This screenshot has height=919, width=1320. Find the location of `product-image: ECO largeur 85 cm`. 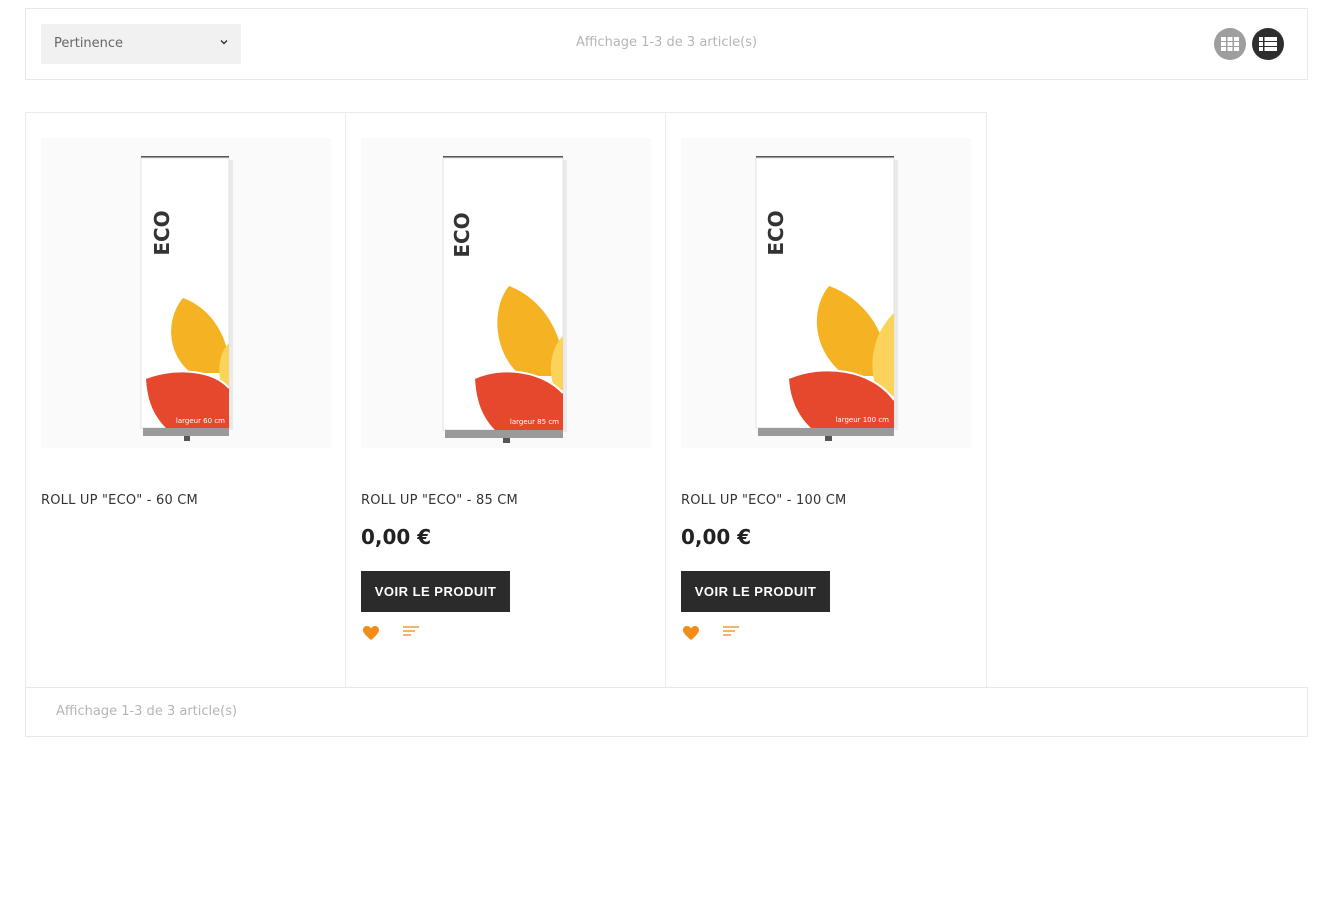

product-image: ECO largeur 85 cm is located at coordinates (506, 293).